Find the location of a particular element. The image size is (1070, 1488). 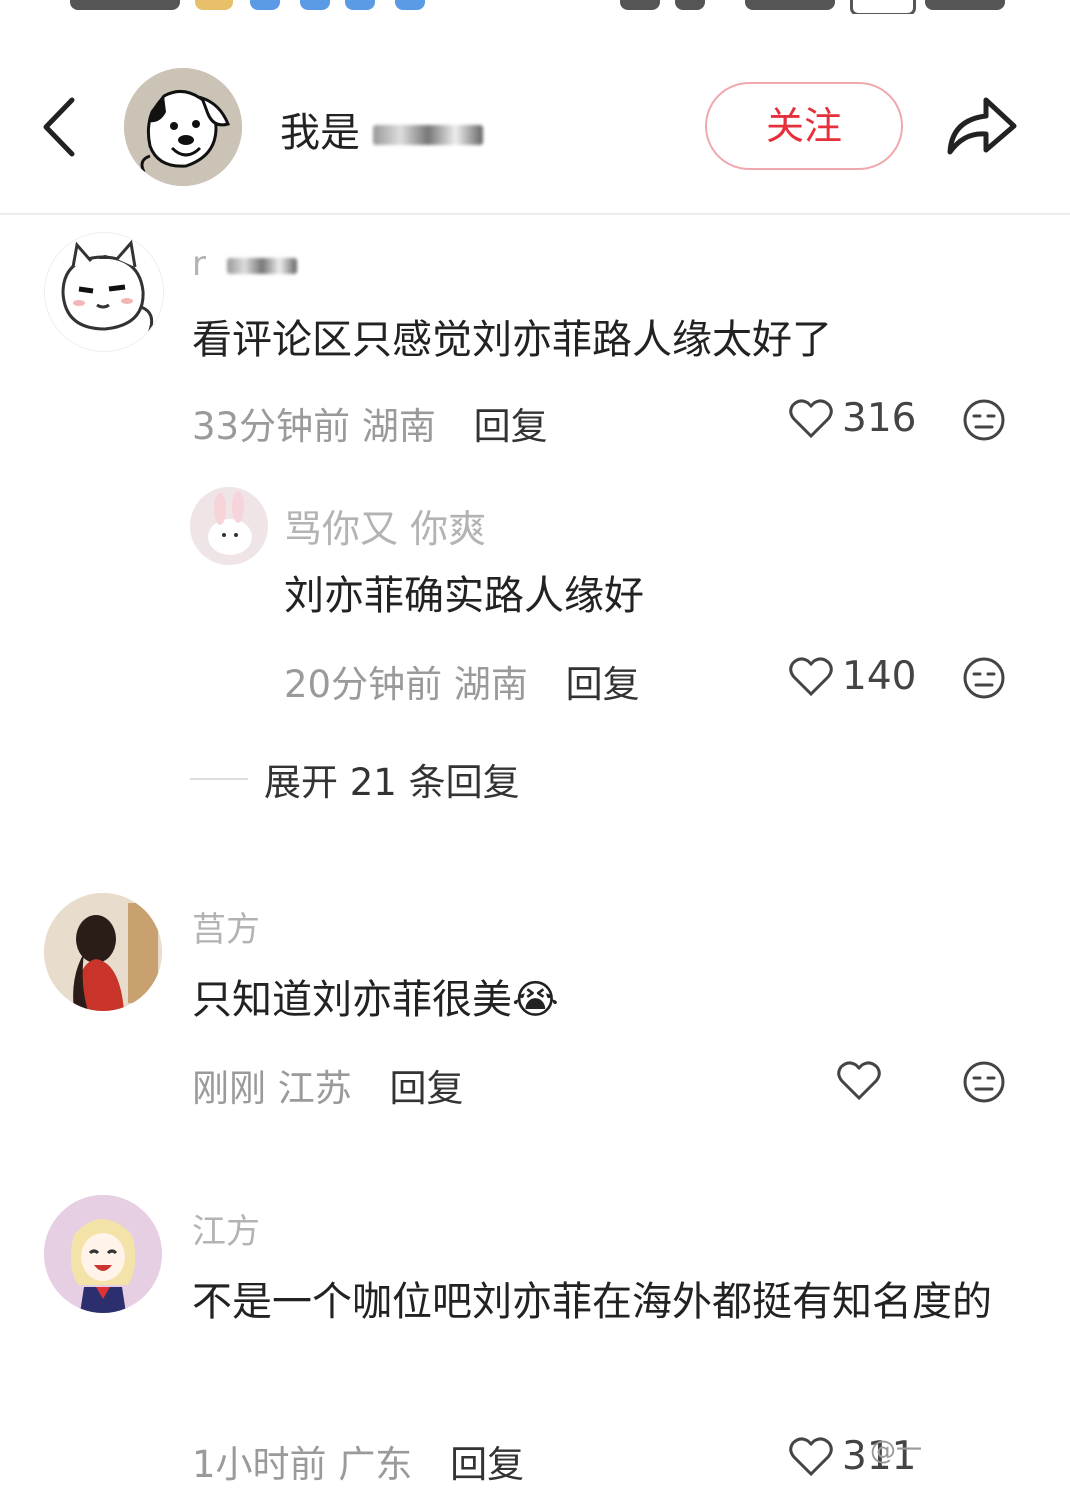

comment-meta: 1小时前 广东 回复 is located at coordinates (358, 1461).